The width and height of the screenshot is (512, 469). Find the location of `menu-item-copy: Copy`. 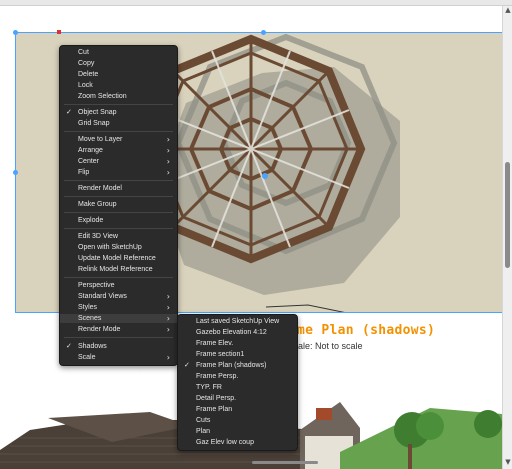

menu-item-copy: Copy is located at coordinates (118, 63).